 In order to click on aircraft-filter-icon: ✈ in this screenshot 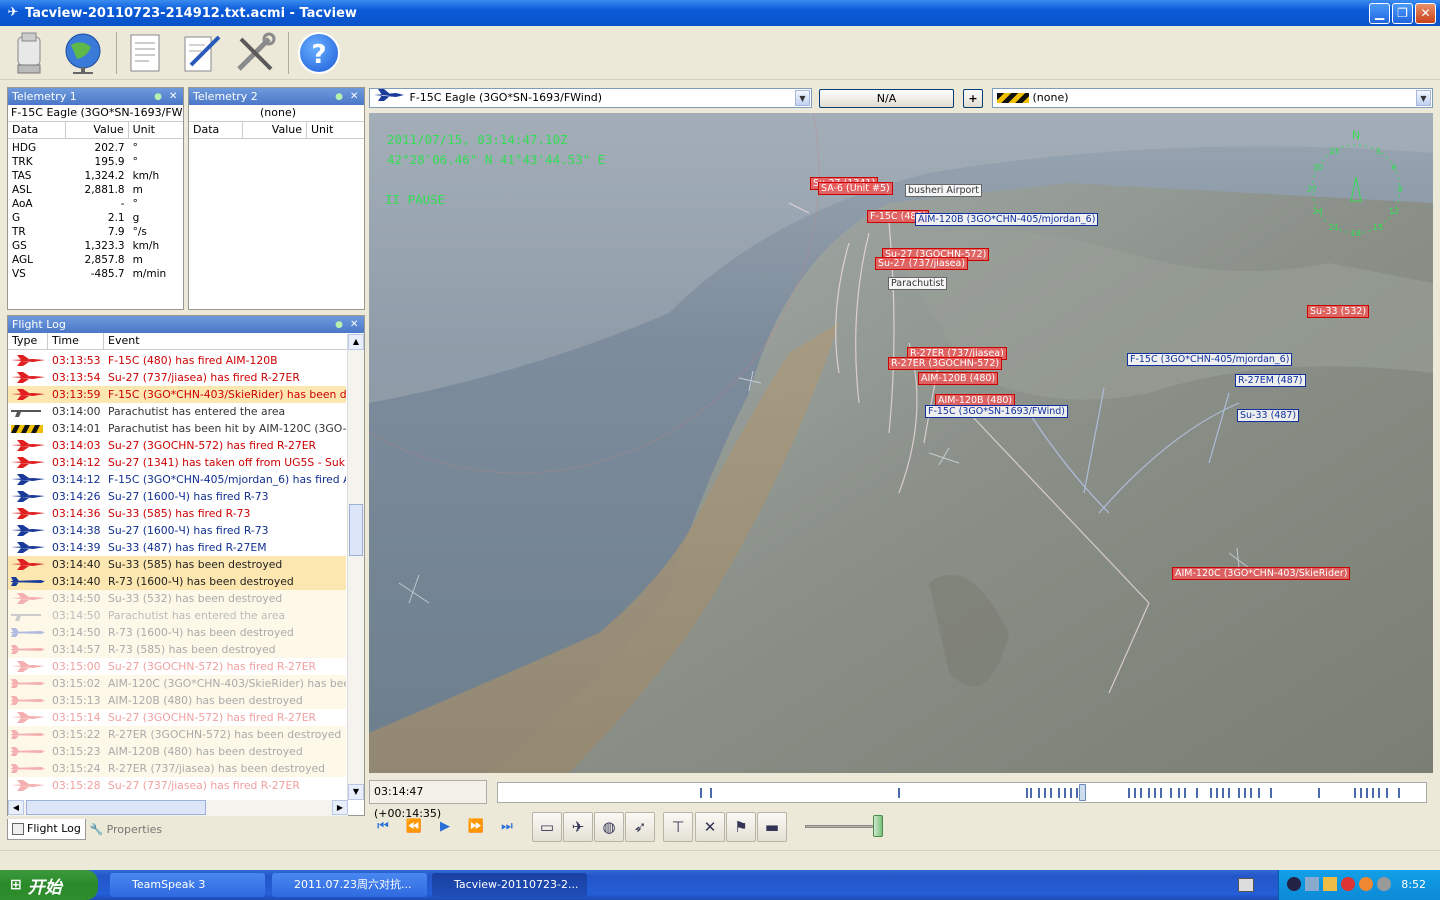, I will do `click(578, 827)`.